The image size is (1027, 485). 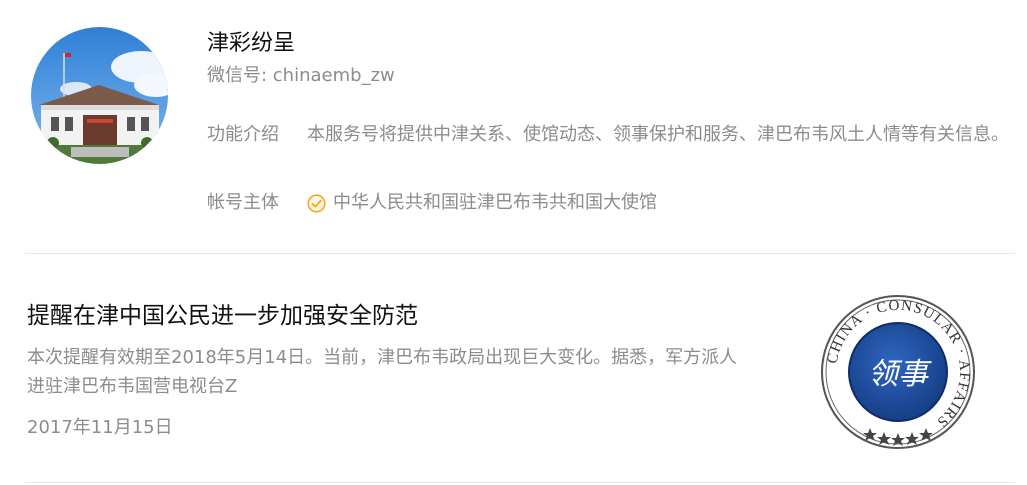 I want to click on owner-text: 中华人民共和国驻津巴布韦共和国大使馆, so click(x=495, y=202).